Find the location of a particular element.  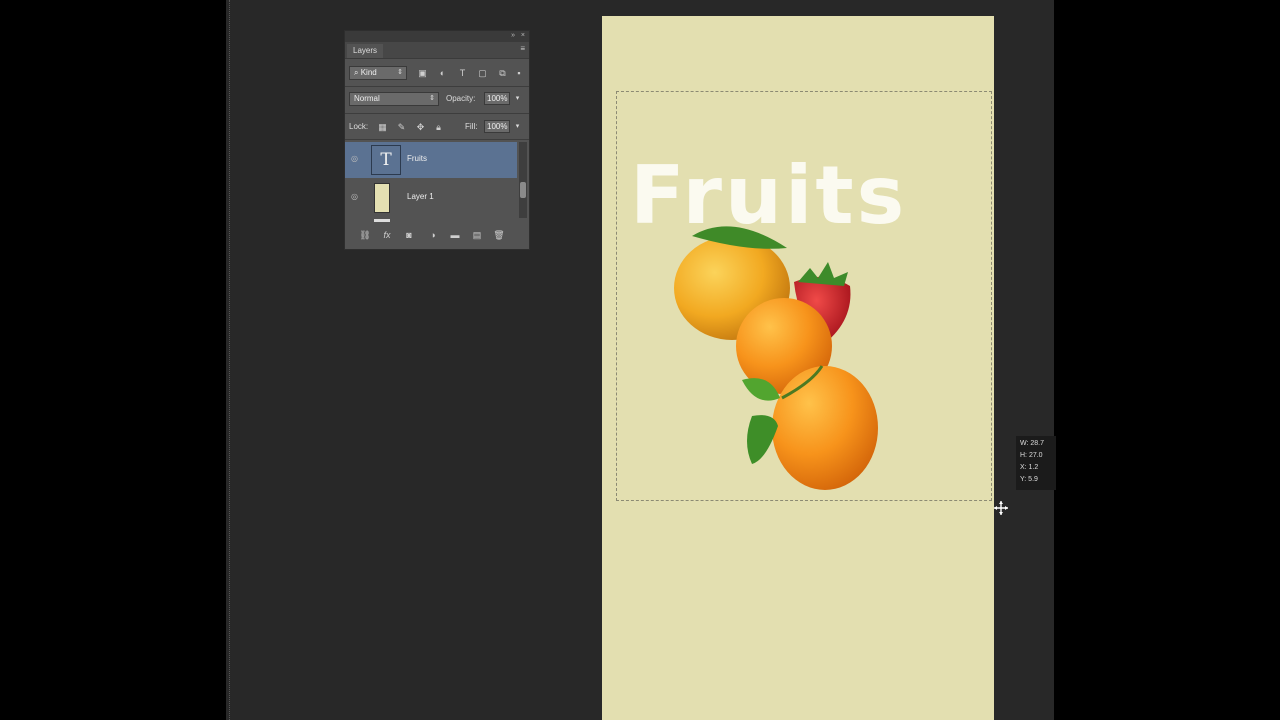

filter-smart-object-icon: ⧉ is located at coordinates (502, 73).